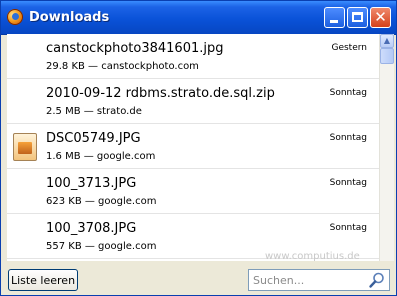  I want to click on clear-list-button: Liste leeren, so click(43, 280).